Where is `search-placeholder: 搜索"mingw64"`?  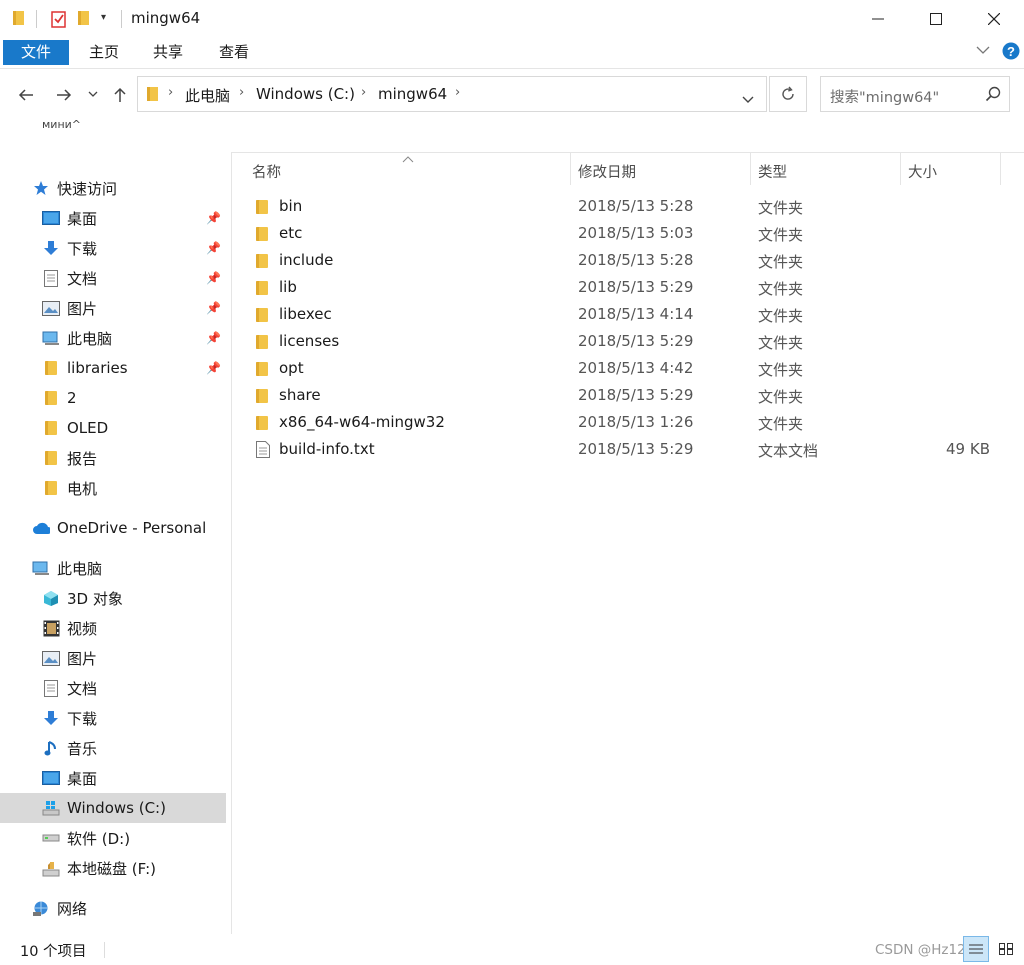
search-placeholder: 搜索"mingw64" is located at coordinates (884, 96).